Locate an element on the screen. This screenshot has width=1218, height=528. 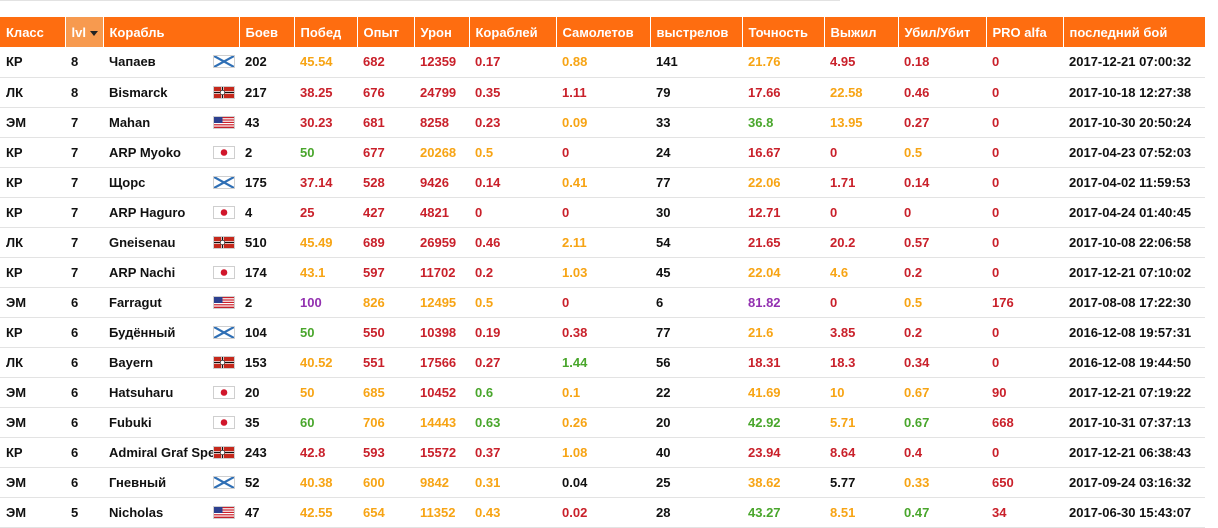
kill-death-cell: 0.18 is located at coordinates (942, 62).